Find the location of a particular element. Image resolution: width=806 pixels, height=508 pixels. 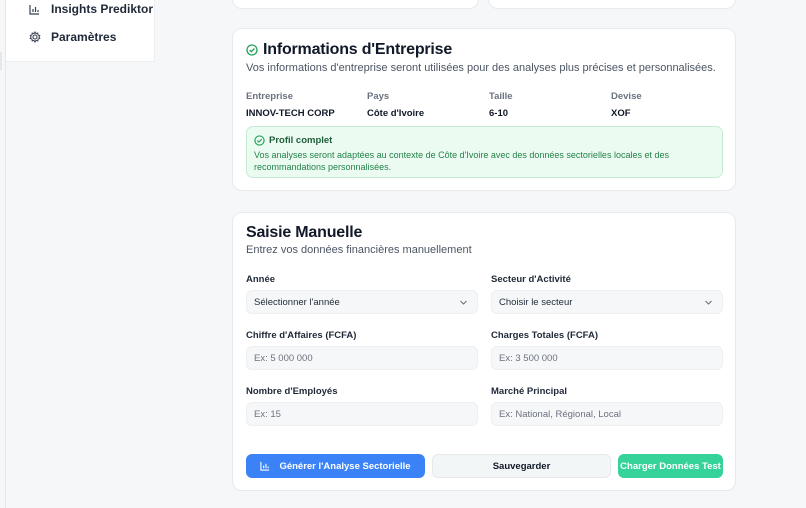

sidebar-item-insights-prediktor: Insights Prediktor is located at coordinates (90, 9).